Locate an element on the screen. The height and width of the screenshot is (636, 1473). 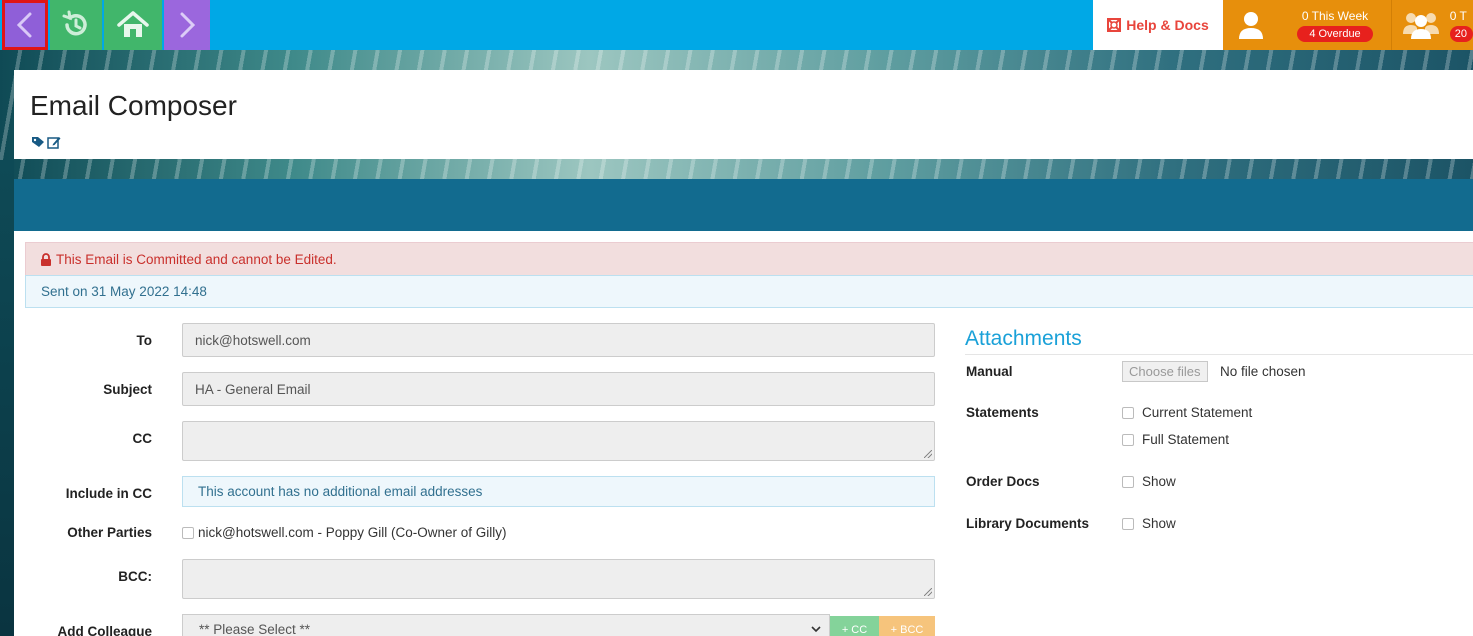
subject-field: HA - General Email is located at coordinates (558, 389).